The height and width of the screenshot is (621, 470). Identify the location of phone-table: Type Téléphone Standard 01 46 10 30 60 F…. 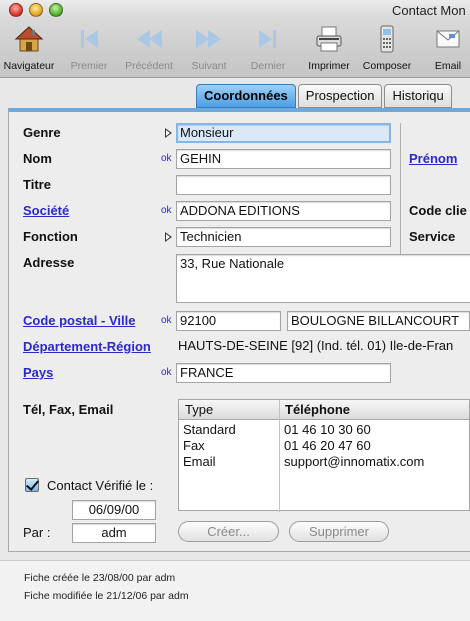
(324, 455).